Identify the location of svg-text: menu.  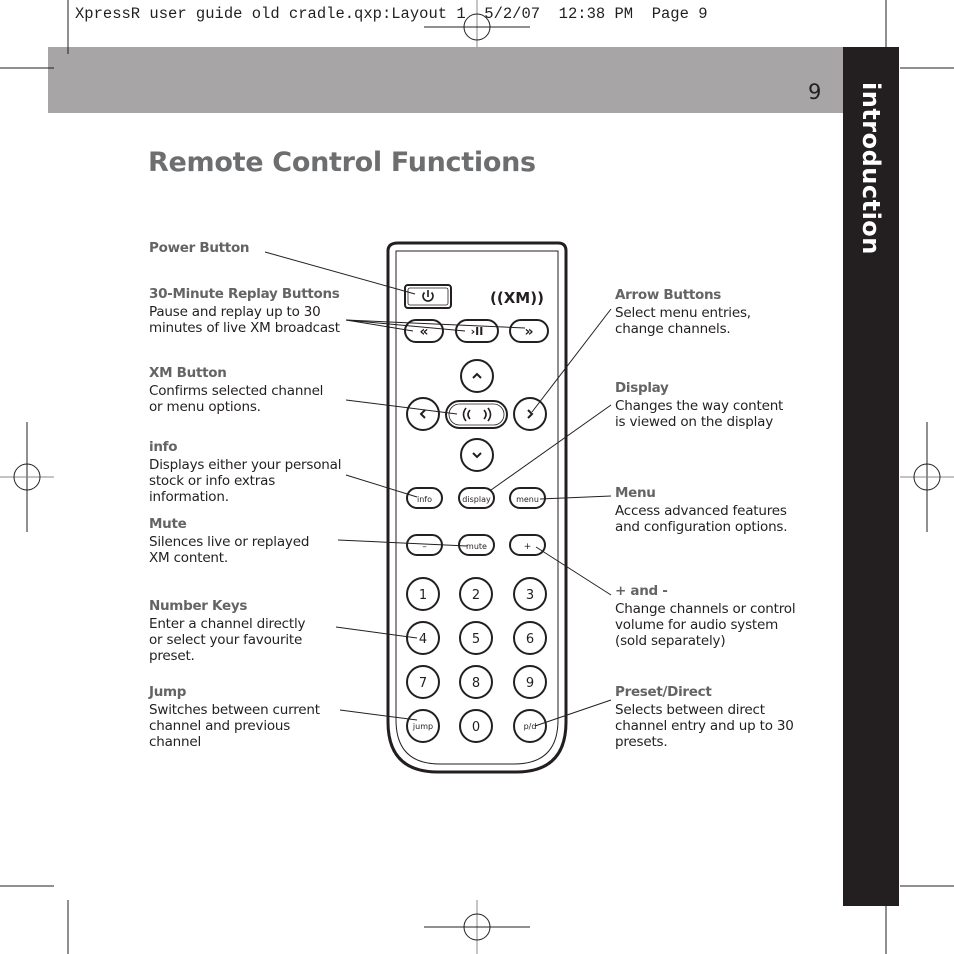
(527, 499).